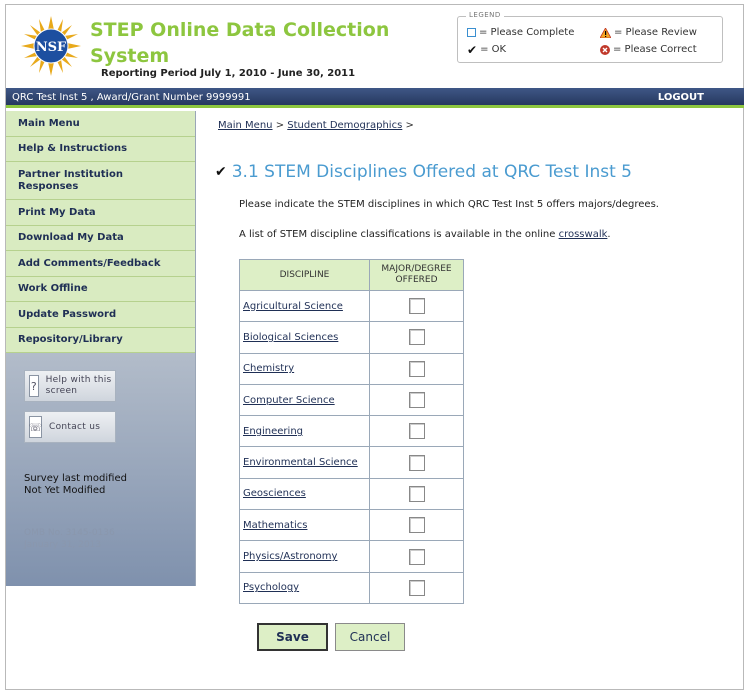 This screenshot has height=695, width=748. I want to click on discipline-link-psychology: Psychology, so click(271, 587).